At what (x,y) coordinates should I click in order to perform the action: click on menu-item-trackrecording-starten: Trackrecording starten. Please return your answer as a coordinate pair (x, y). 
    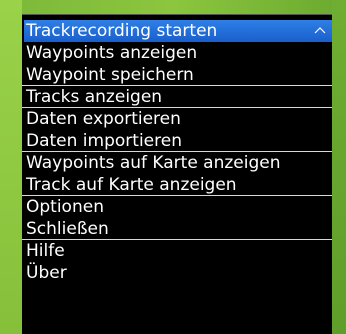
    Looking at the image, I should click on (178, 31).